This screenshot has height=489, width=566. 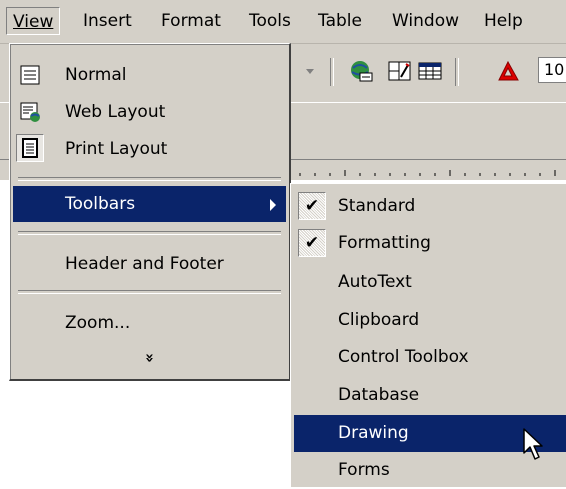 I want to click on menu-view: View, so click(x=33, y=21).